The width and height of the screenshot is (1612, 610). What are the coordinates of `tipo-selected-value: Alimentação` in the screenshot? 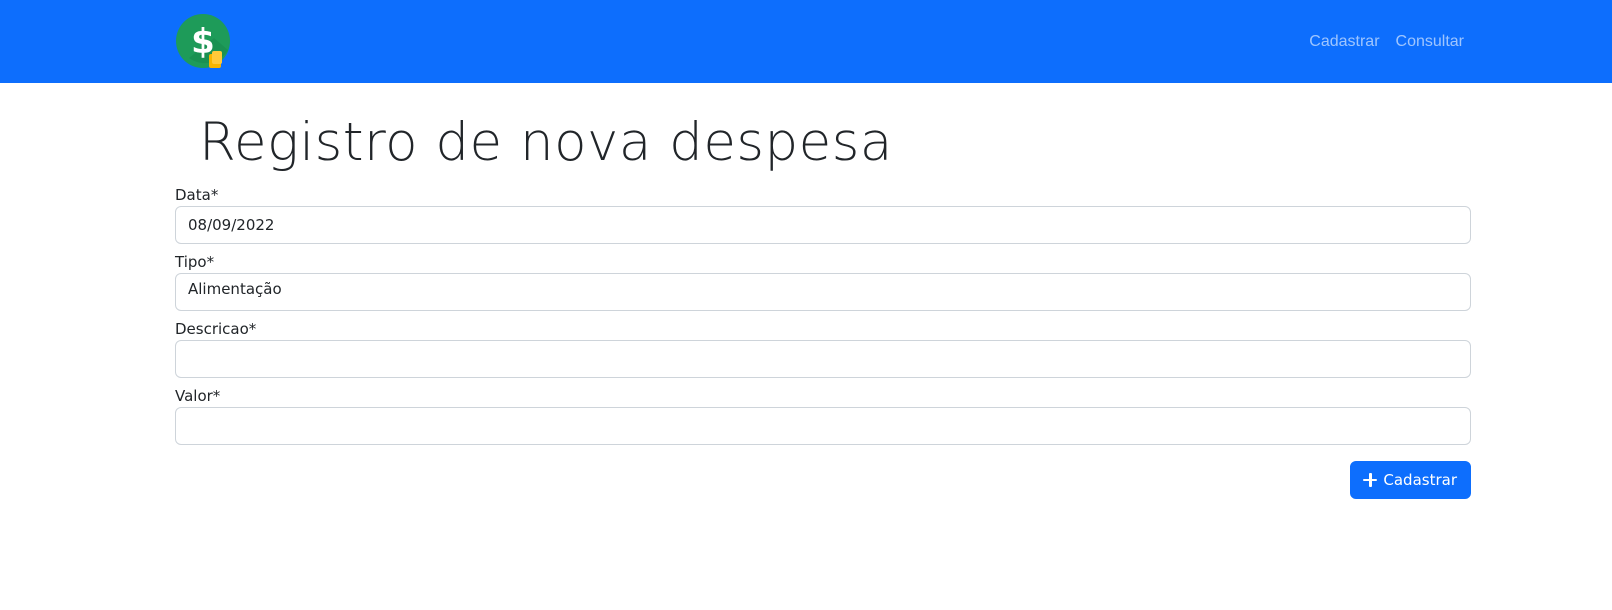 It's located at (235, 289).